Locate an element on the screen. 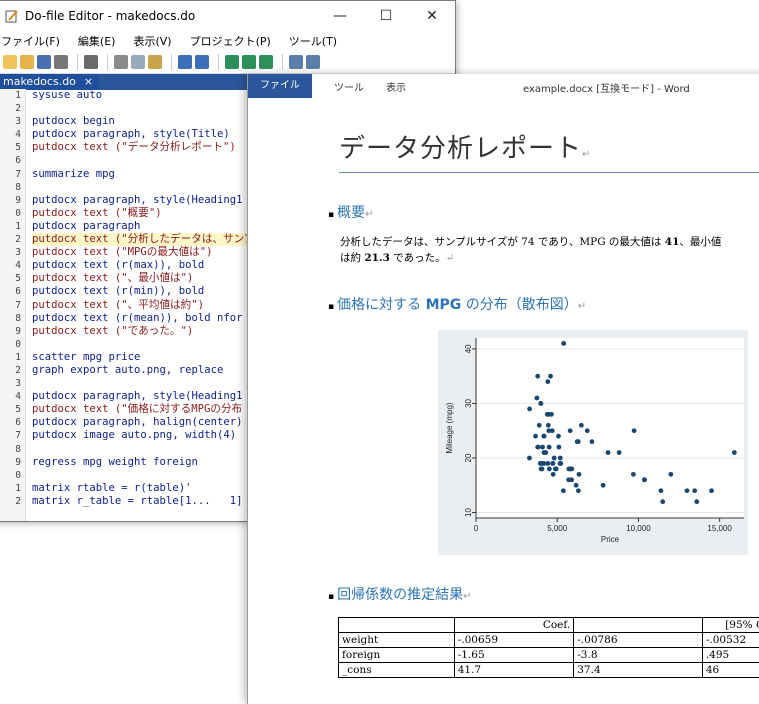 The height and width of the screenshot is (704, 759). table-header-cell is located at coordinates (638, 625).